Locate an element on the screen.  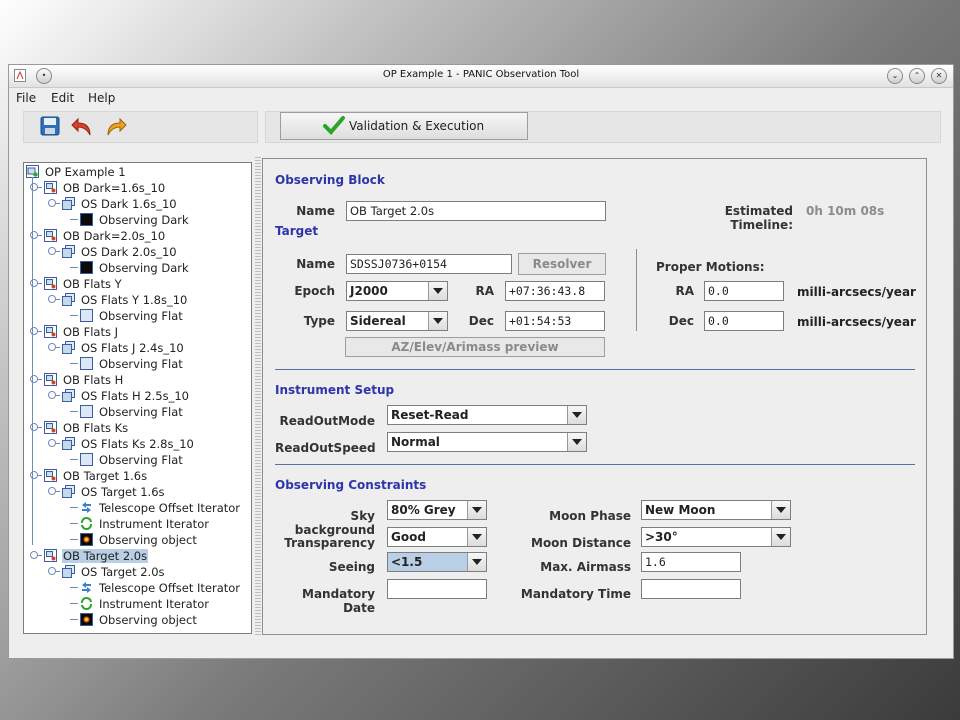
ob-icon is located at coordinates (50, 379).